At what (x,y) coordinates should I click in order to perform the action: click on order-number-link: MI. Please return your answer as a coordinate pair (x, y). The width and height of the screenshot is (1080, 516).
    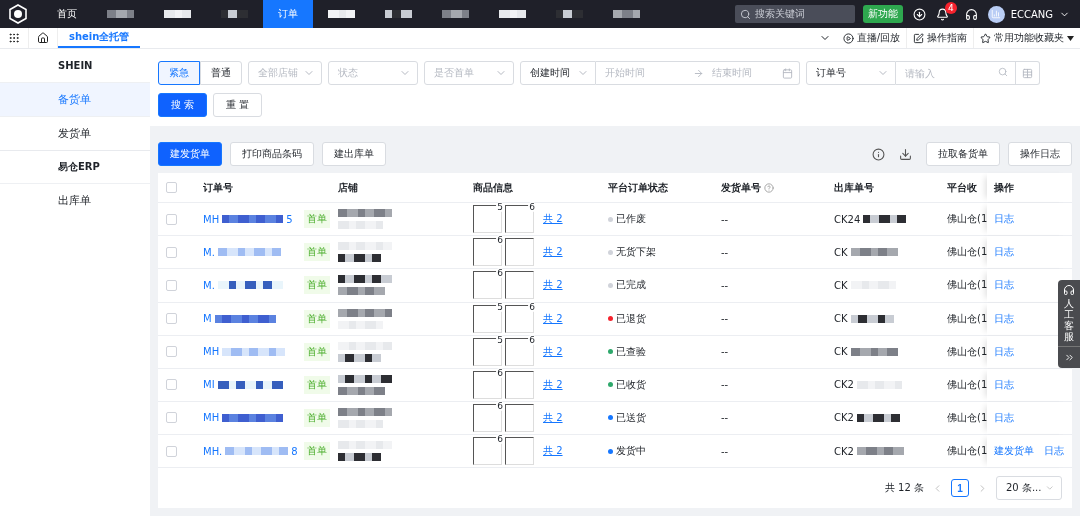
    Looking at the image, I should click on (209, 385).